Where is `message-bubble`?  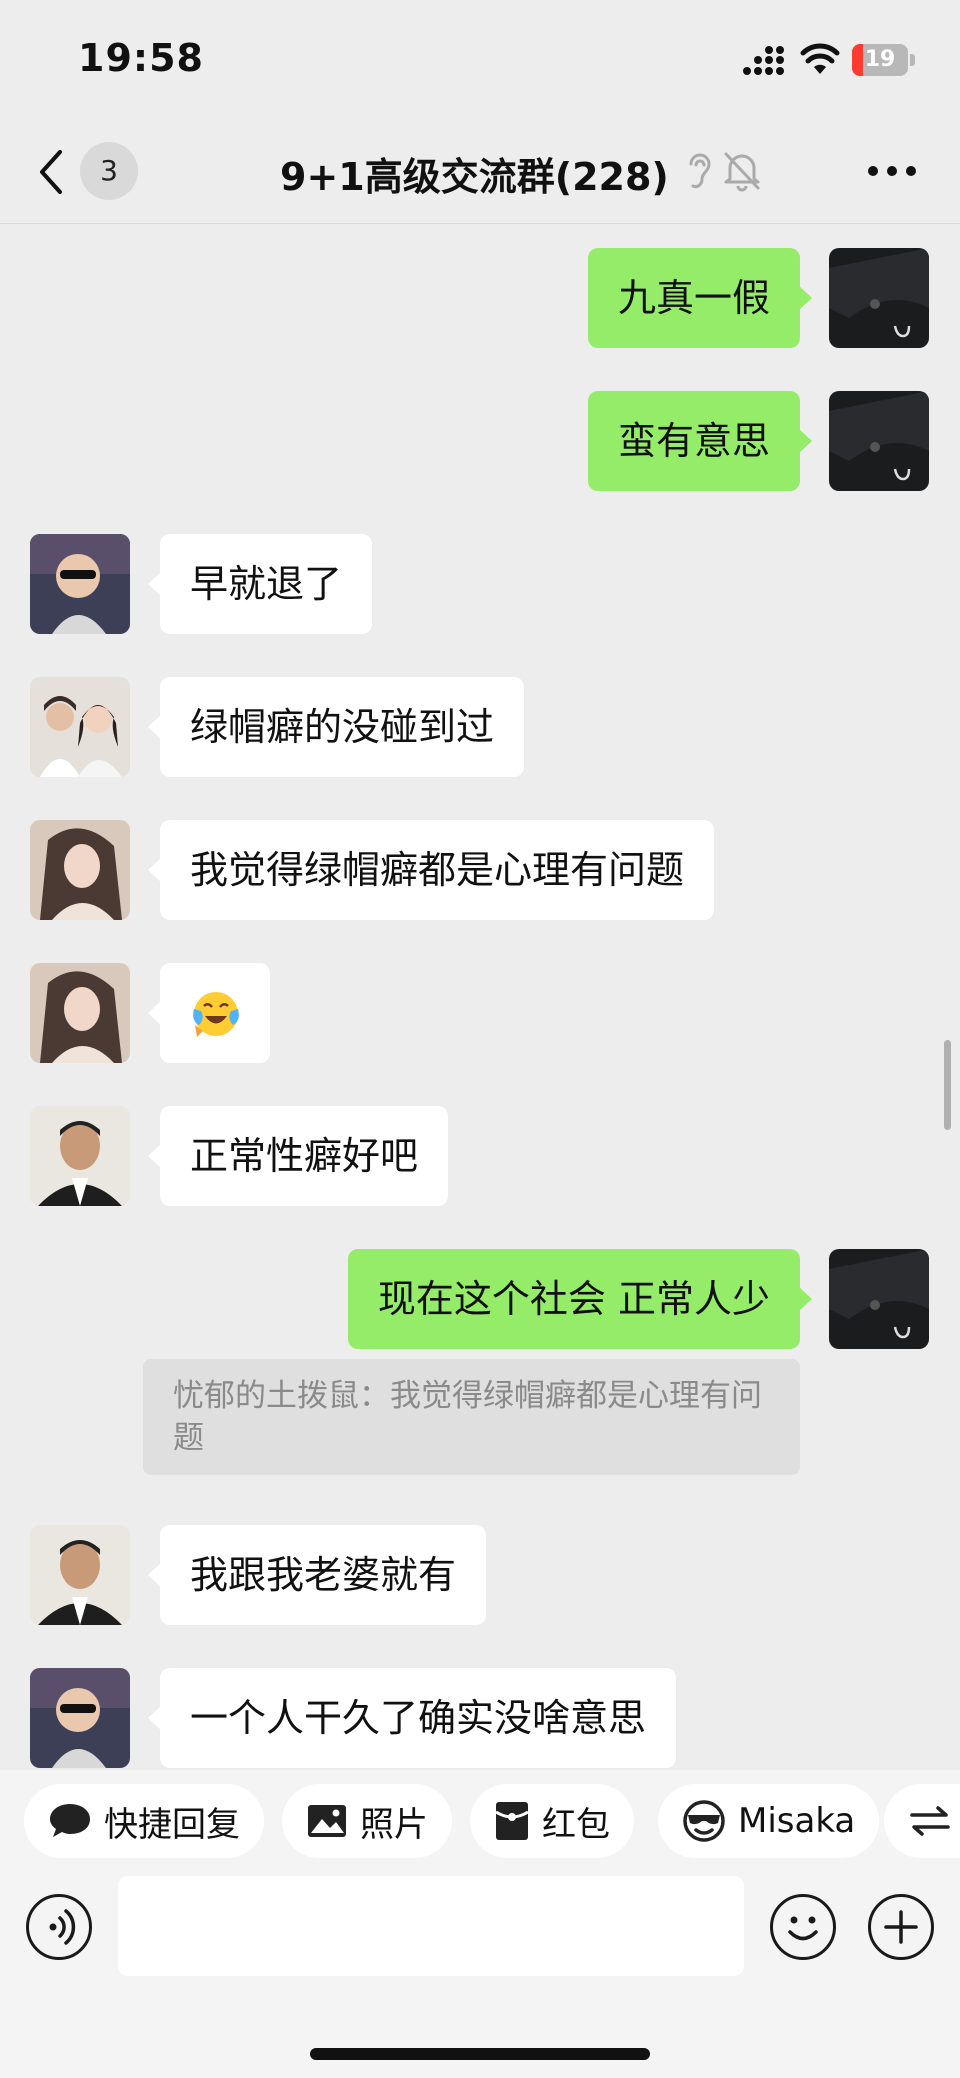
message-bubble is located at coordinates (209, 1013).